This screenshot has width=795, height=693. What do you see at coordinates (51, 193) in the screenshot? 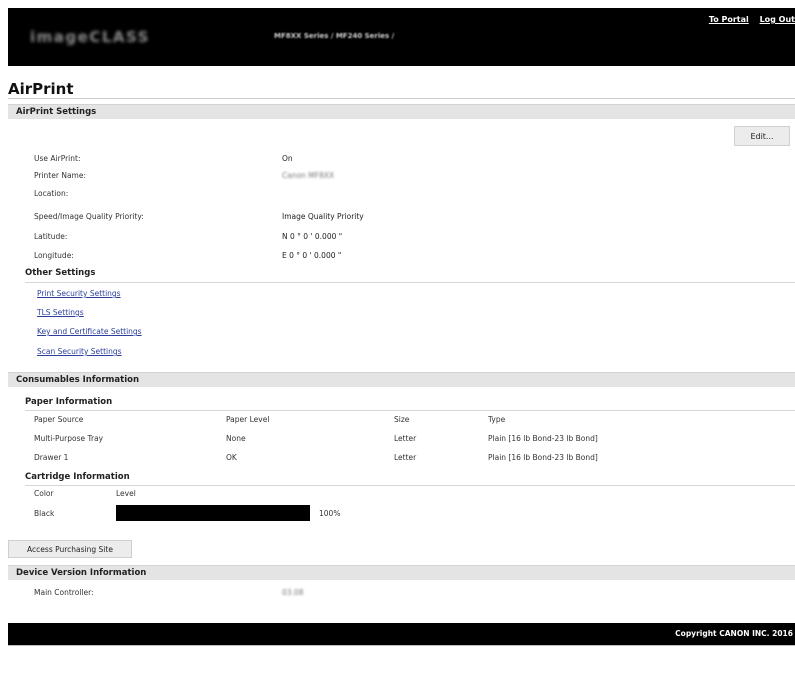
I see `location-label: Location:` at bounding box center [51, 193].